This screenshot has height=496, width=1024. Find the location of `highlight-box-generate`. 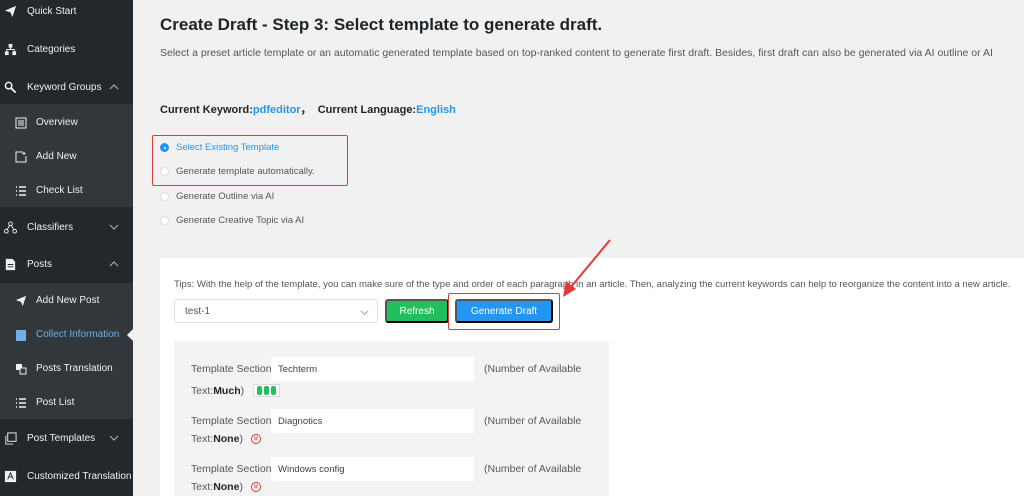

highlight-box-generate is located at coordinates (504, 311).